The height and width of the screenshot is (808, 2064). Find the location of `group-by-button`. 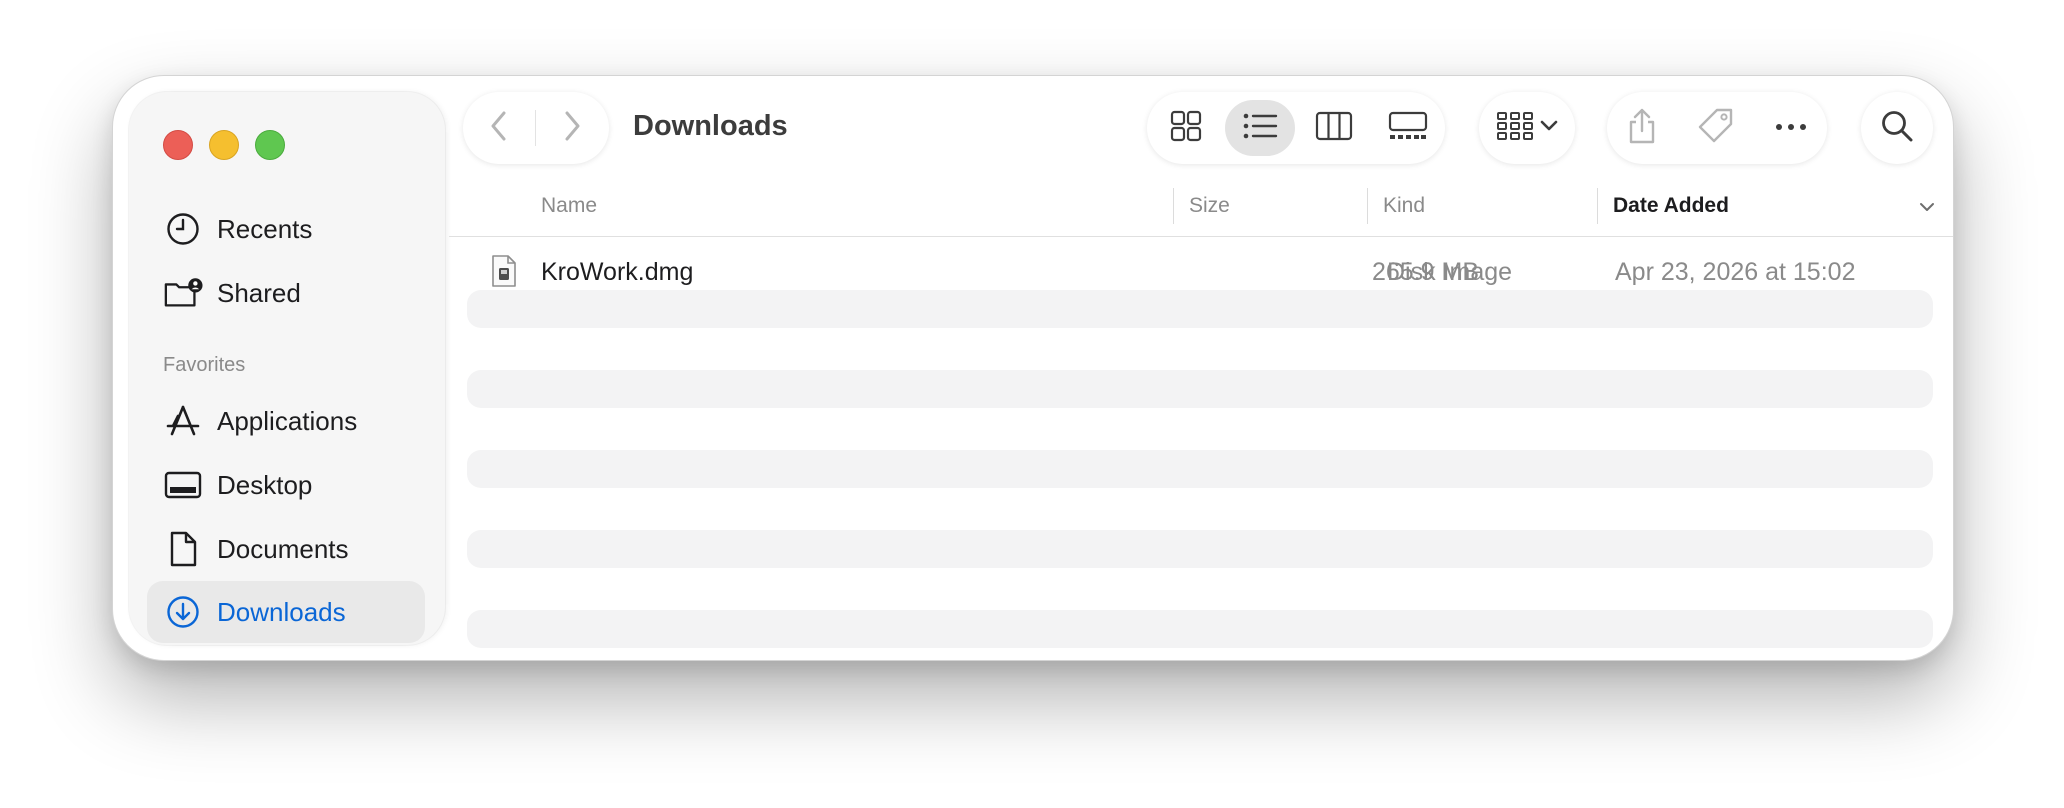

group-by-button is located at coordinates (1527, 128).